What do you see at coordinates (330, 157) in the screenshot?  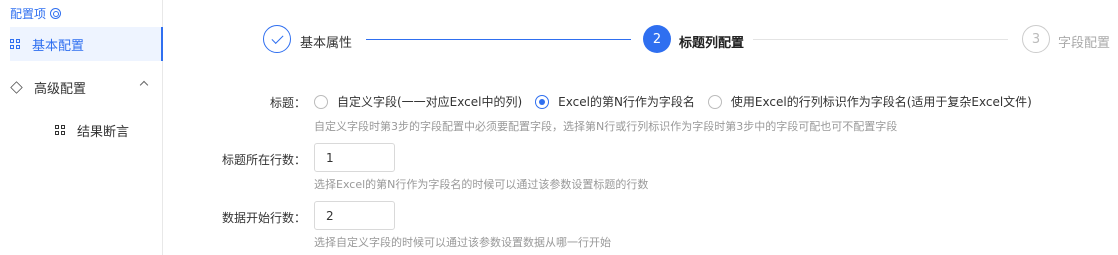 I see `title-row-value: 1` at bounding box center [330, 157].